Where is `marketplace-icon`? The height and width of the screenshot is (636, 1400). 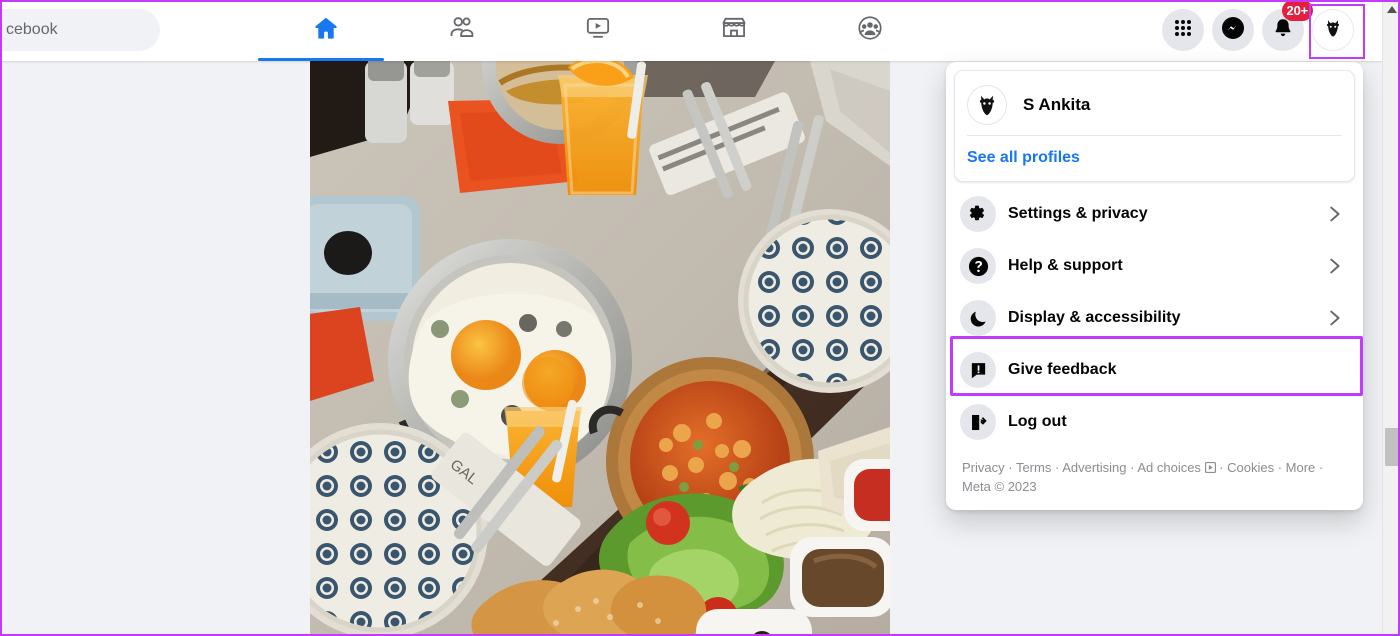 marketplace-icon is located at coordinates (734, 30).